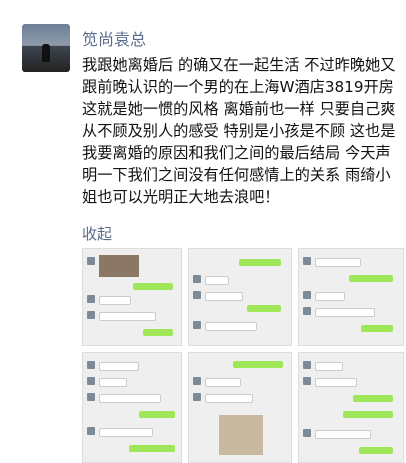 This screenshot has width=406, height=463. Describe the element at coordinates (97, 233) in the screenshot. I see `collapse-link: 收起` at that location.